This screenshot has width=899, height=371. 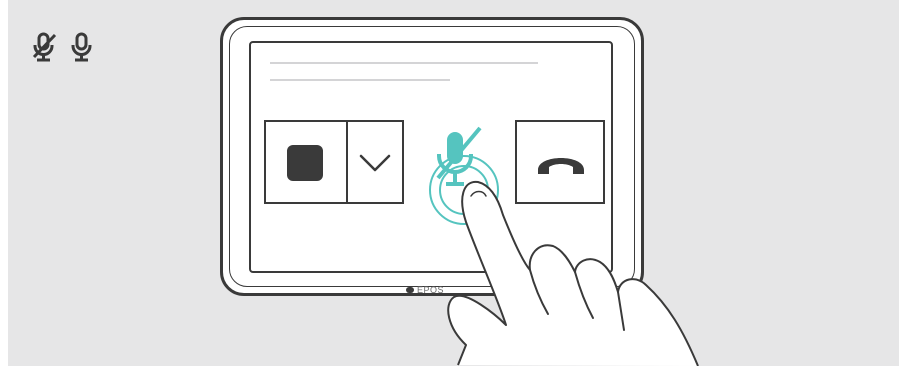 I want to click on hand-pointer-icon, so click(x=573, y=273).